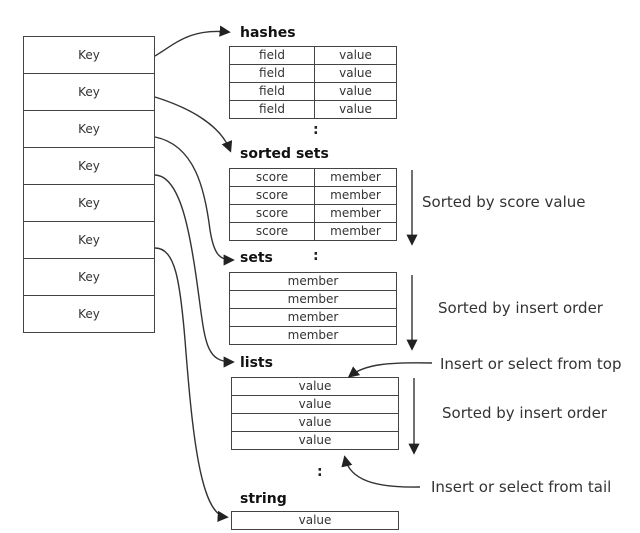 The width and height of the screenshot is (640, 533). What do you see at coordinates (194, 201) in the screenshot?
I see `arrow-key-to-sets` at bounding box center [194, 201].